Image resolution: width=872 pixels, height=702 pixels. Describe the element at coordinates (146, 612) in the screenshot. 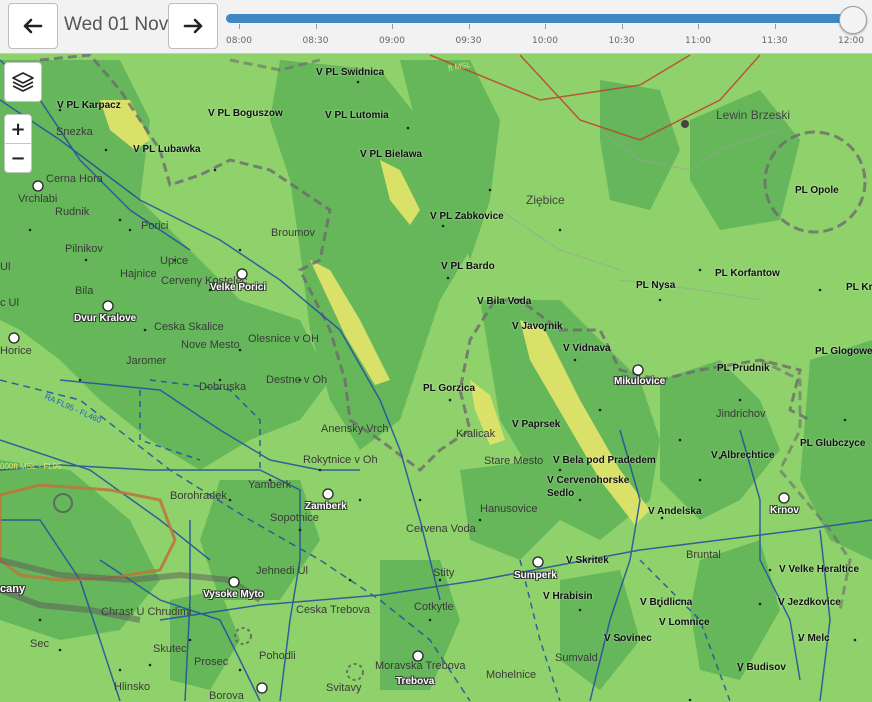

I see `town-label: Chrast U Chrudimi` at that location.